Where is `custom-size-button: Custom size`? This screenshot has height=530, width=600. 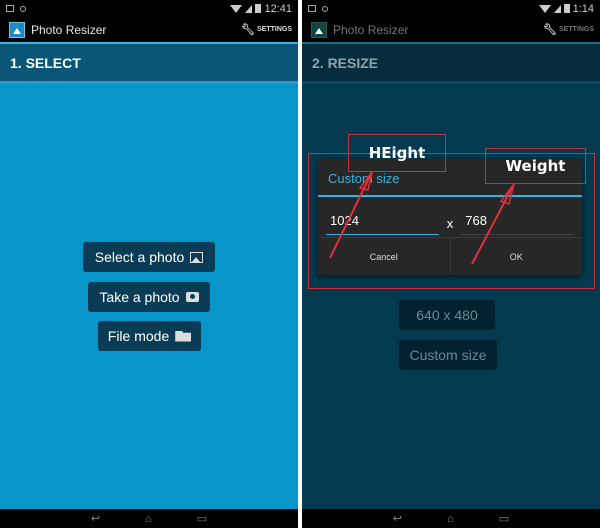 custom-size-button: Custom size is located at coordinates (448, 355).